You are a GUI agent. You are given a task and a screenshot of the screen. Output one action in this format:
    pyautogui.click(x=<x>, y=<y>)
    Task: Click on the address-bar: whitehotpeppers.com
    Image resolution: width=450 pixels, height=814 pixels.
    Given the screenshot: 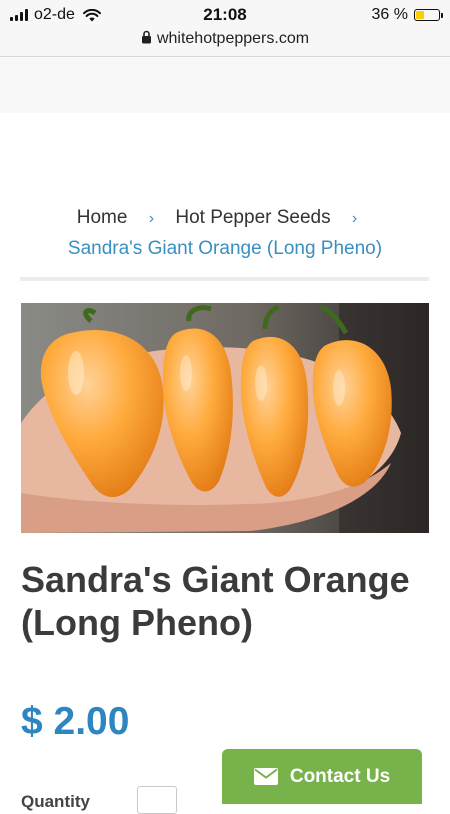 What is the action you would take?
    pyautogui.click(x=225, y=39)
    